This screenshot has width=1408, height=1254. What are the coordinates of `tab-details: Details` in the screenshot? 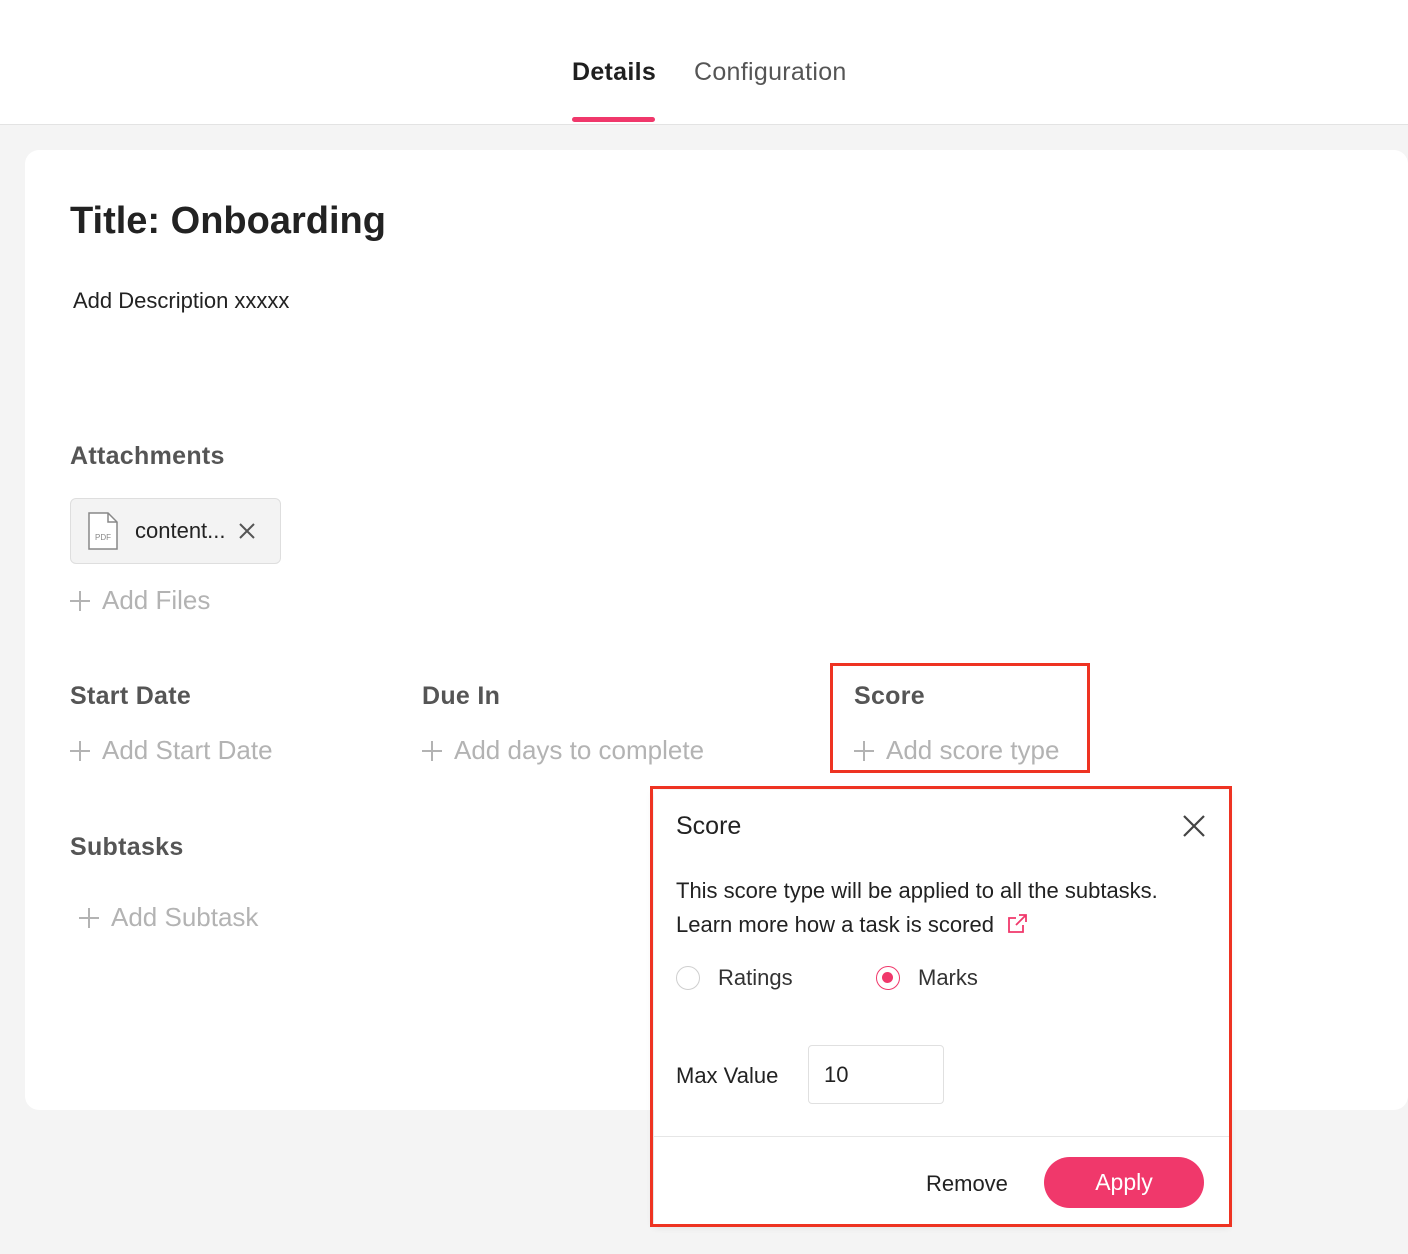 It's located at (614, 72).